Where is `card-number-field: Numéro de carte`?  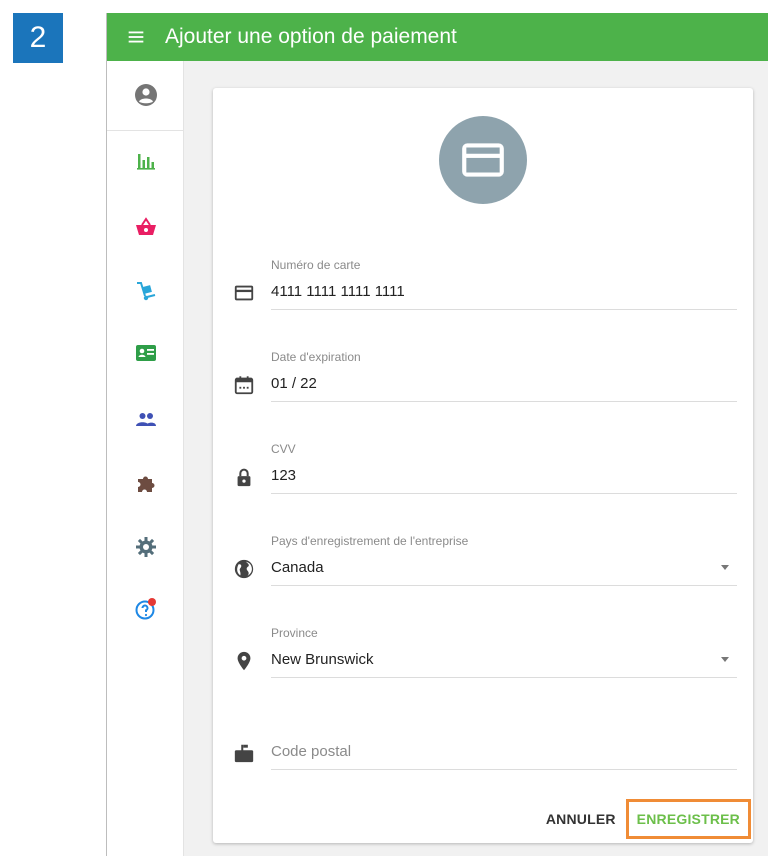
card-number-field: Numéro de carte is located at coordinates (483, 288).